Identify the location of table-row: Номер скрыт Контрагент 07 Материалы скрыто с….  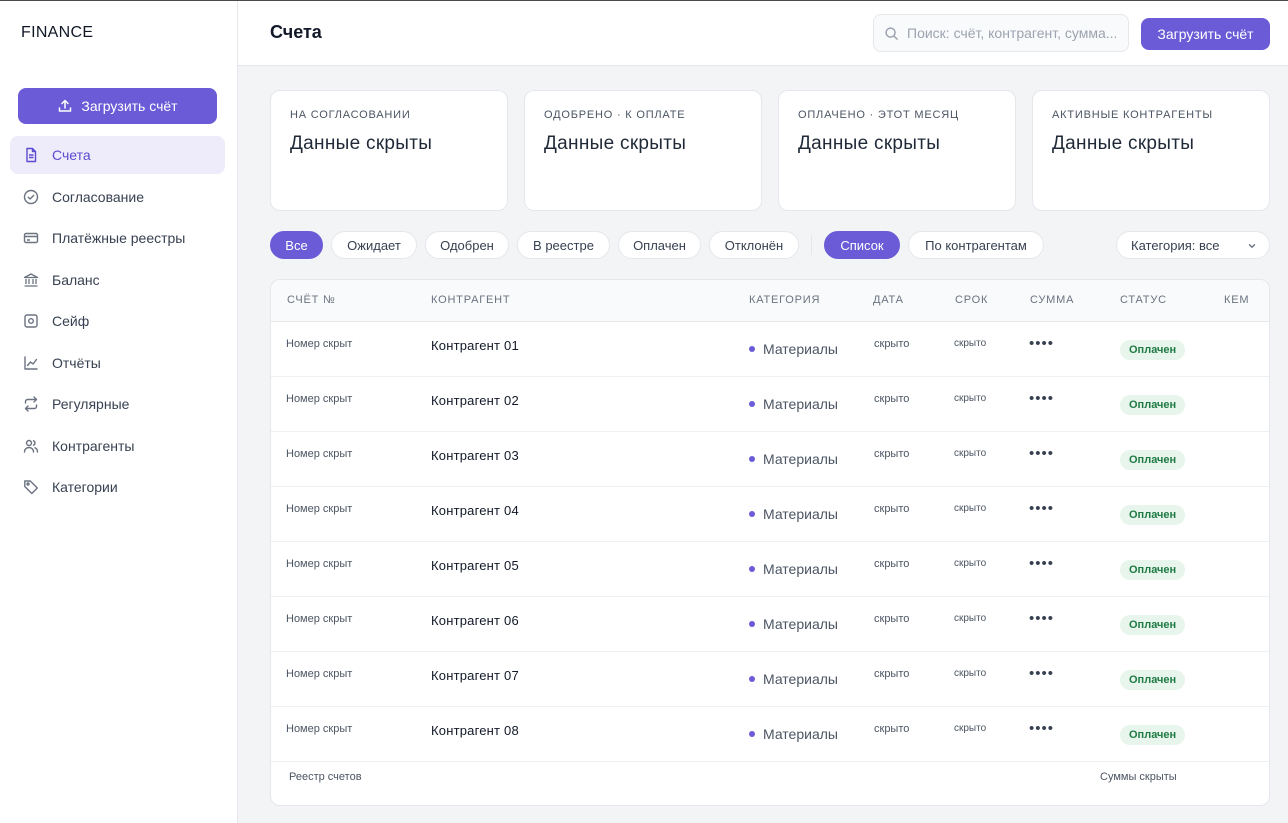
(770, 679).